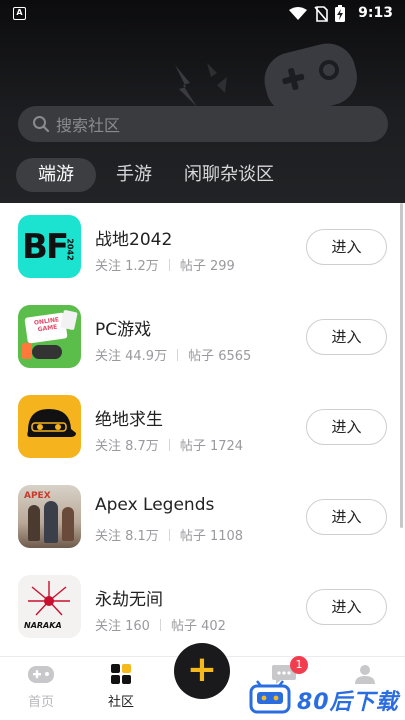  What do you see at coordinates (41, 686) in the screenshot?
I see `nav-home: 首页` at bounding box center [41, 686].